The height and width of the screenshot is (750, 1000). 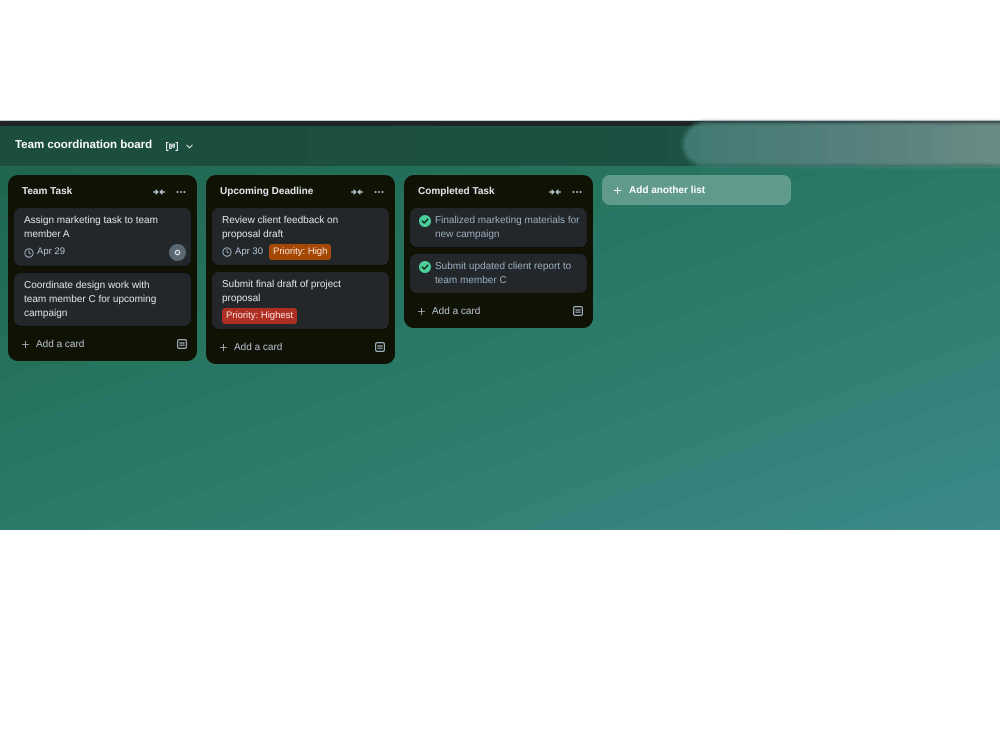 What do you see at coordinates (281, 228) in the screenshot?
I see `card-title: Review client feedback on proposal draft` at bounding box center [281, 228].